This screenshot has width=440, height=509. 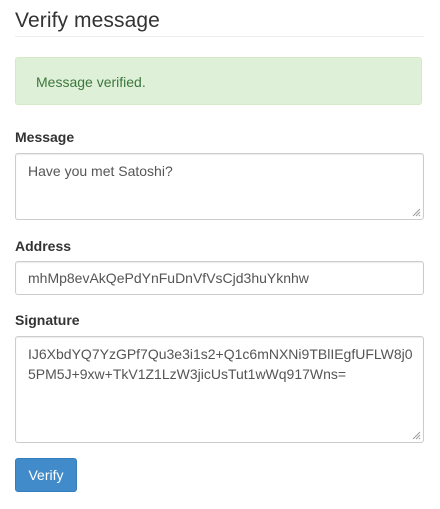 I want to click on alert-text: Message verified., so click(x=91, y=82).